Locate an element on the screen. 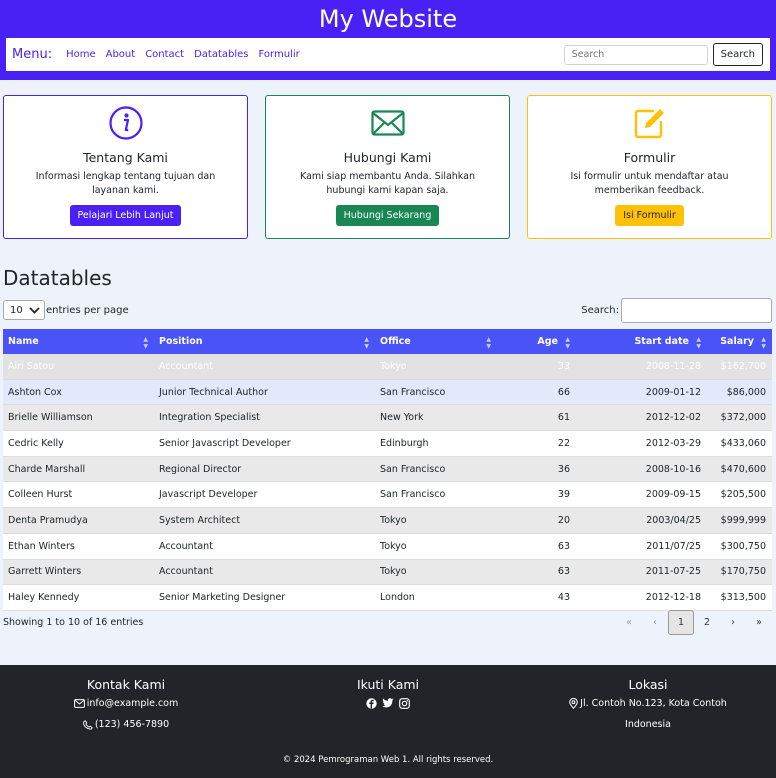 The image size is (776, 778). learn-more-button: Pelajari Lebih Lanjut is located at coordinates (125, 215).